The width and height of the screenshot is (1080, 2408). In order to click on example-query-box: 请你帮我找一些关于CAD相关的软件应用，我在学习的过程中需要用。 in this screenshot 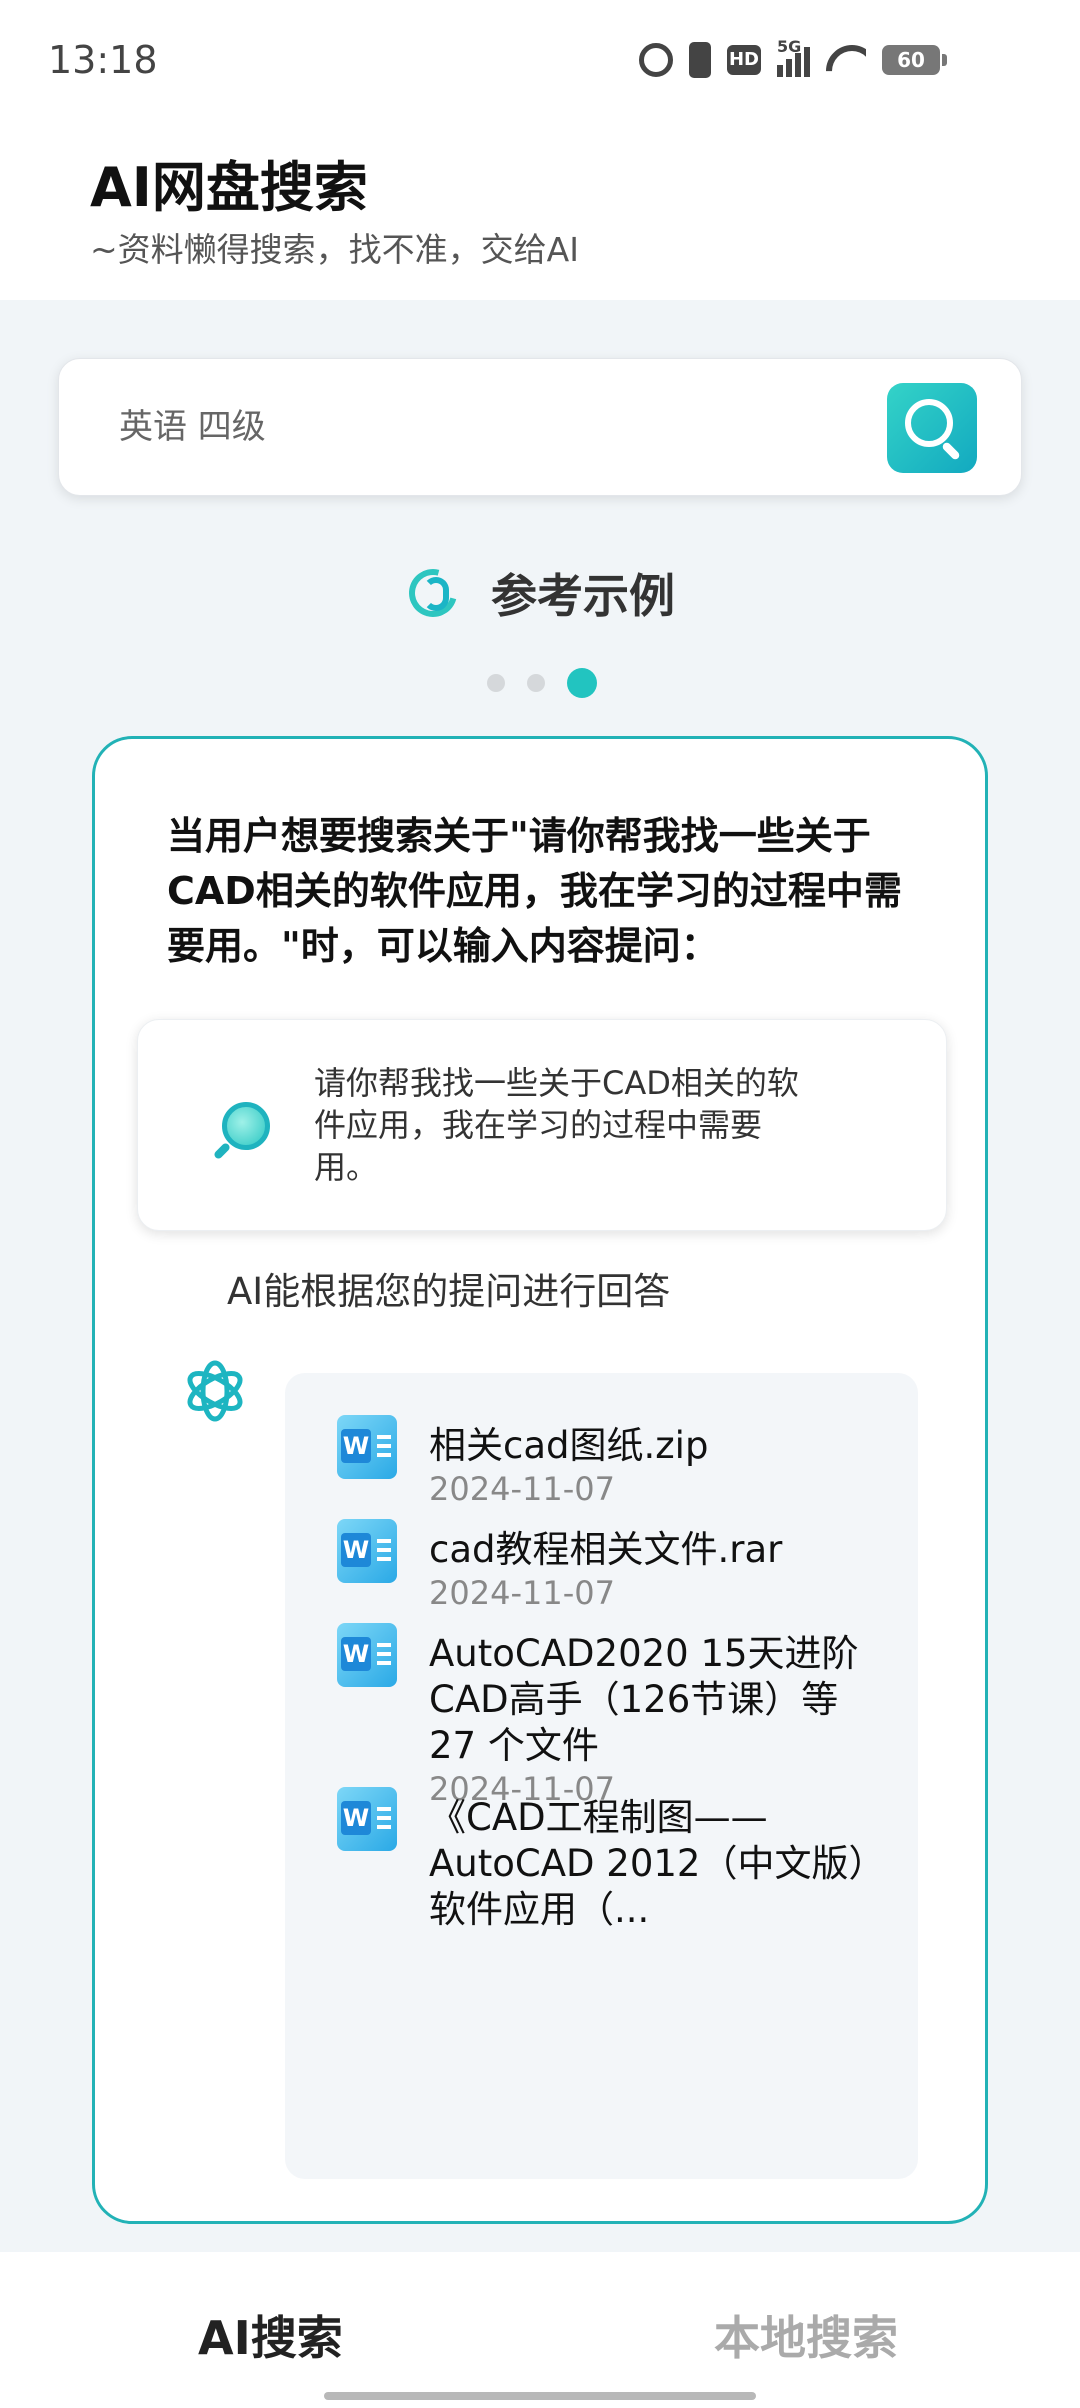, I will do `click(542, 1125)`.